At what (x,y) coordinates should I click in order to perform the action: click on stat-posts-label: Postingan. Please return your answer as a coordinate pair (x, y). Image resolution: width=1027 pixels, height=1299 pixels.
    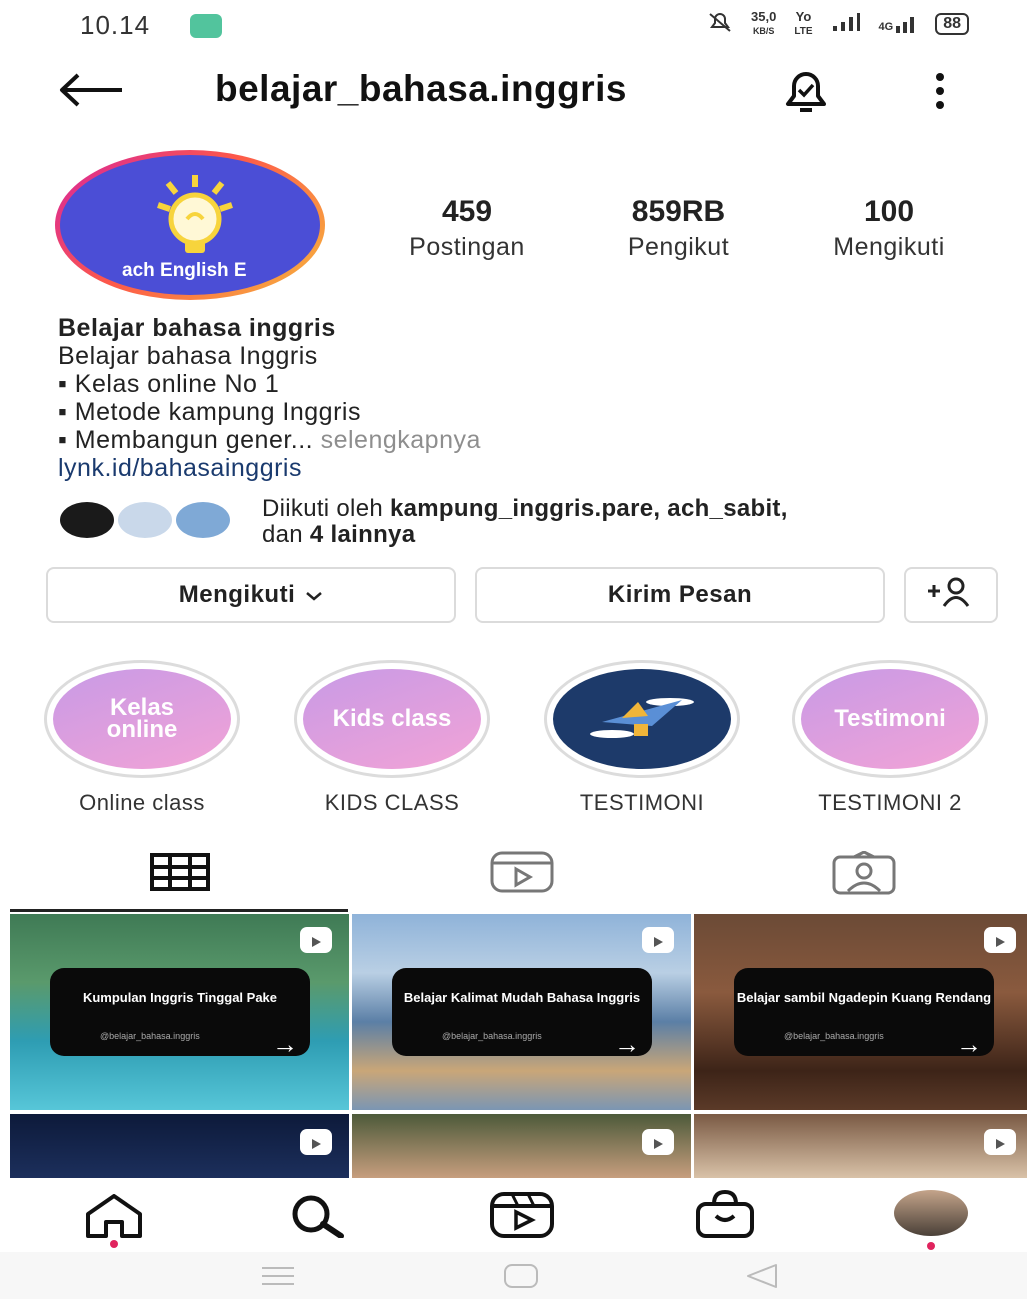
    Looking at the image, I should click on (467, 247).